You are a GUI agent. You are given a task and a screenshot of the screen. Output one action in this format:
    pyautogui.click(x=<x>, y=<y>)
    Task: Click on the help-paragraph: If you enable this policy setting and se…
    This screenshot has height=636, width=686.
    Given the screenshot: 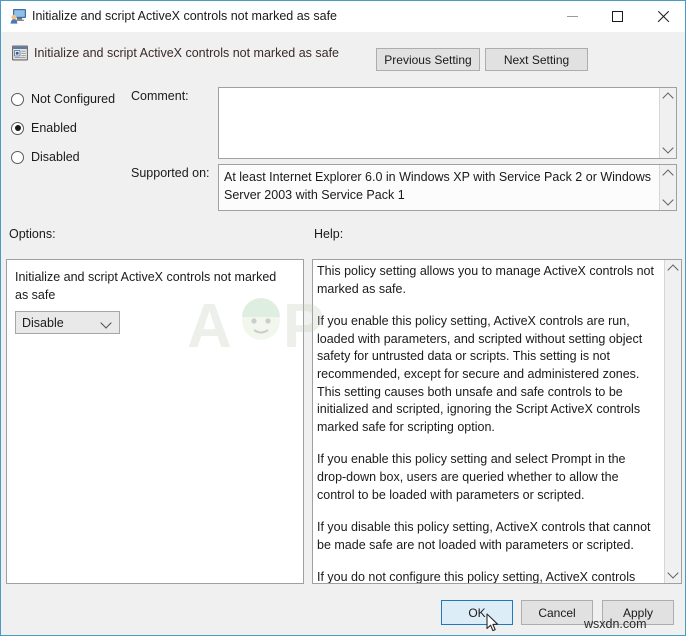 What is the action you would take?
    pyautogui.click(x=471, y=477)
    